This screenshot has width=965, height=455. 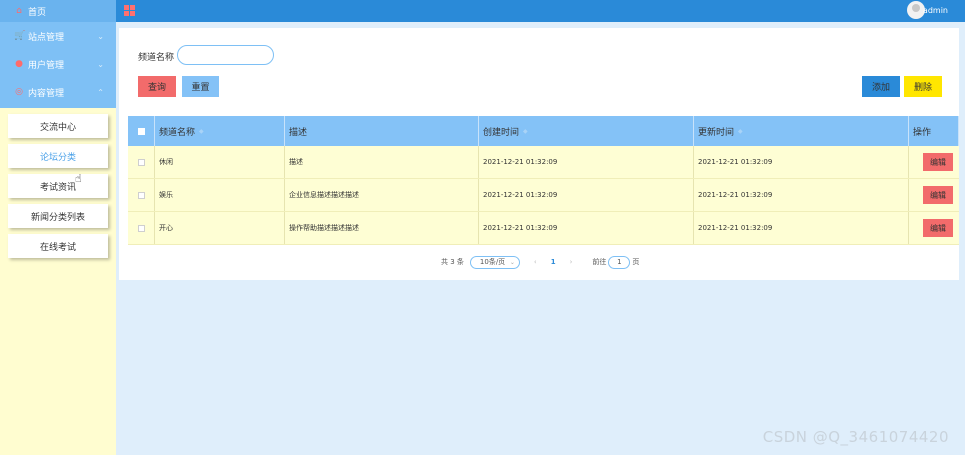 I want to click on content-submenu: 交流中心 论坛分类 考试资讯 新闻分类列表 在线考试, so click(x=58, y=183).